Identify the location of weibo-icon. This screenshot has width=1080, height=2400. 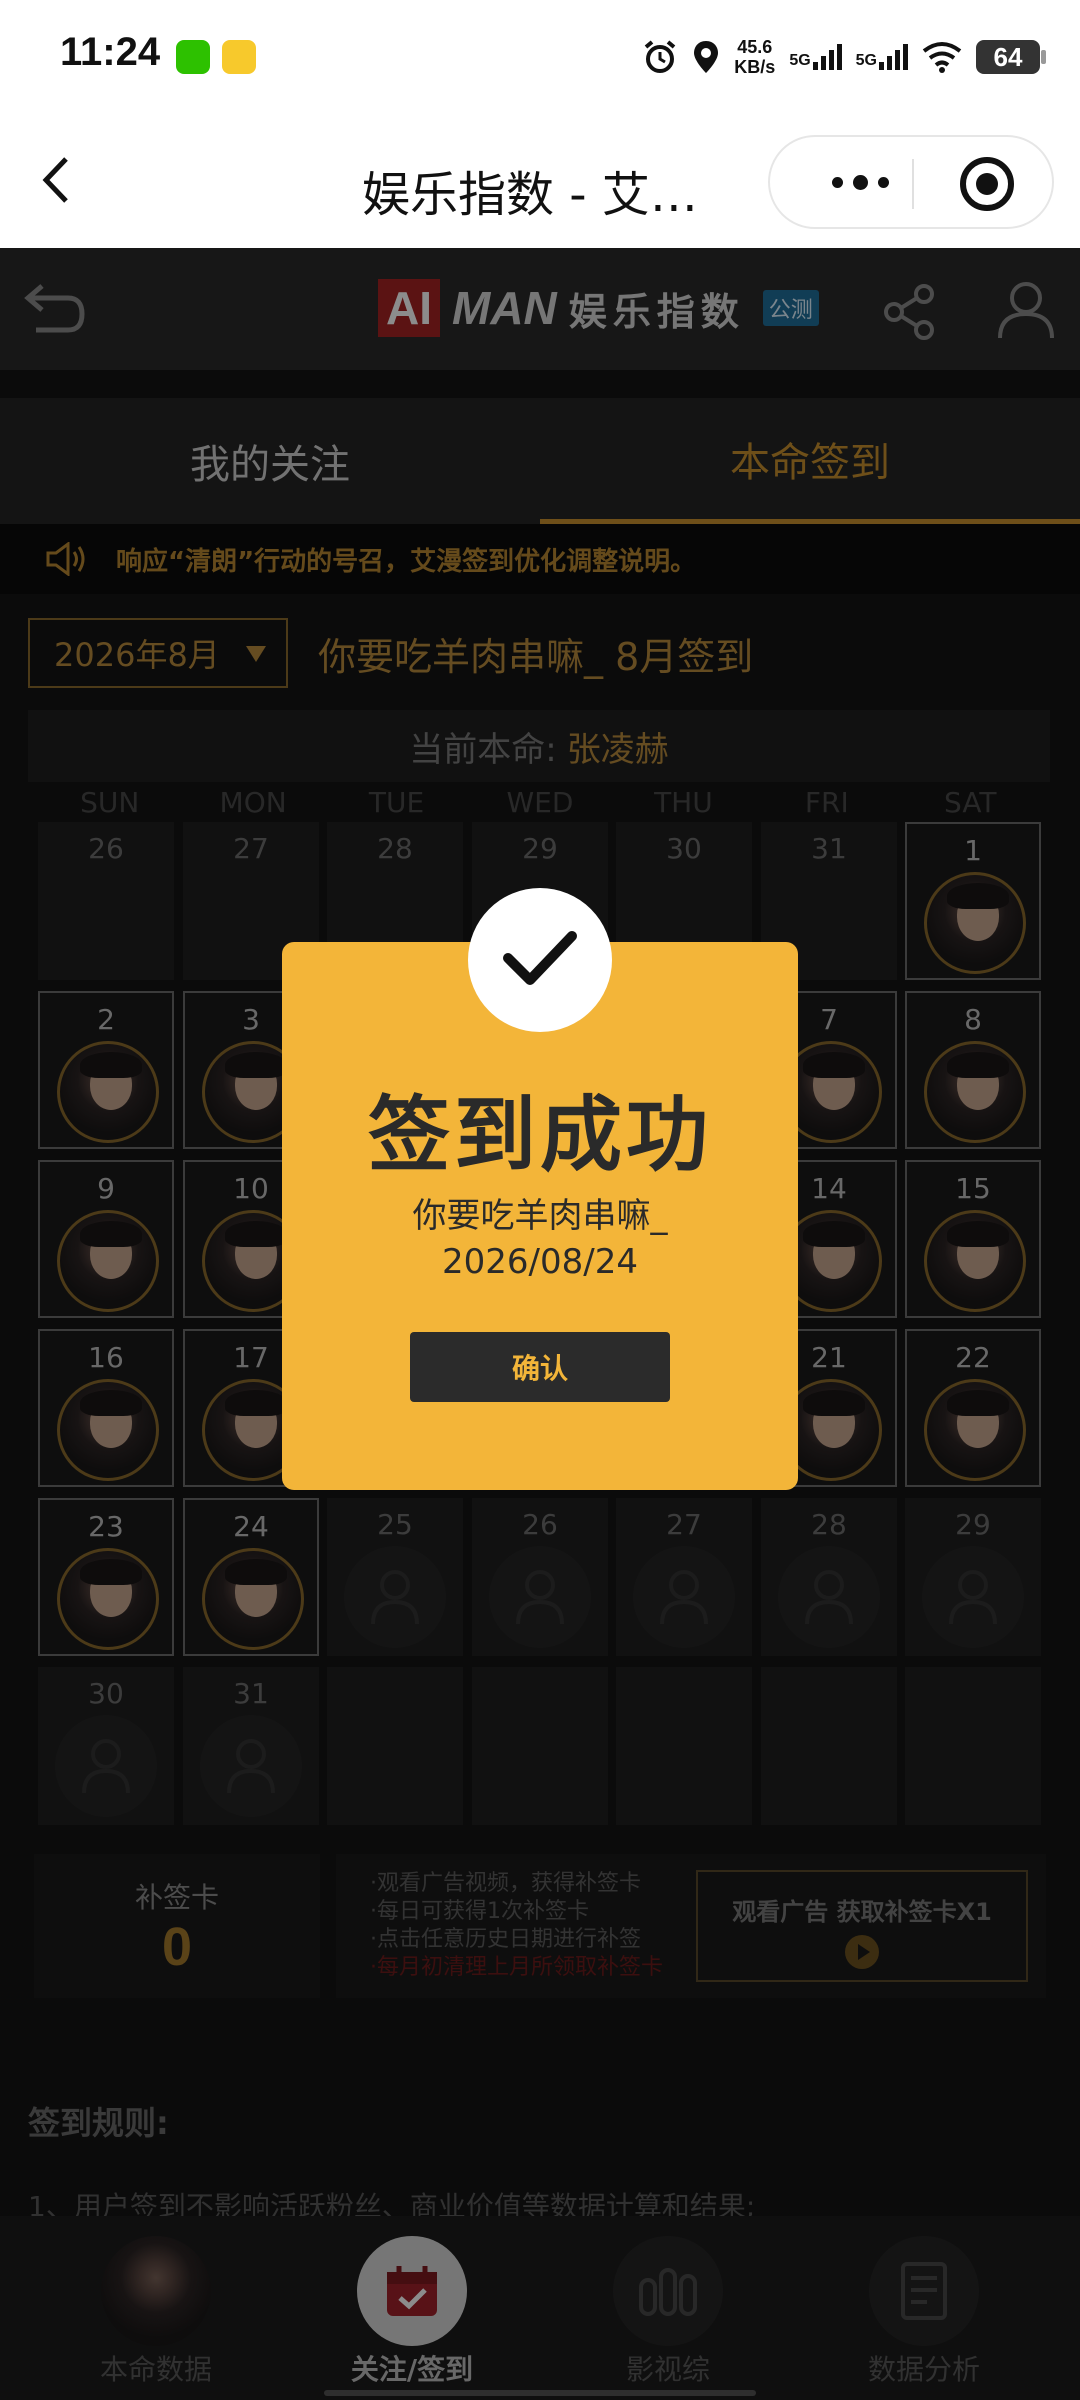
(239, 57).